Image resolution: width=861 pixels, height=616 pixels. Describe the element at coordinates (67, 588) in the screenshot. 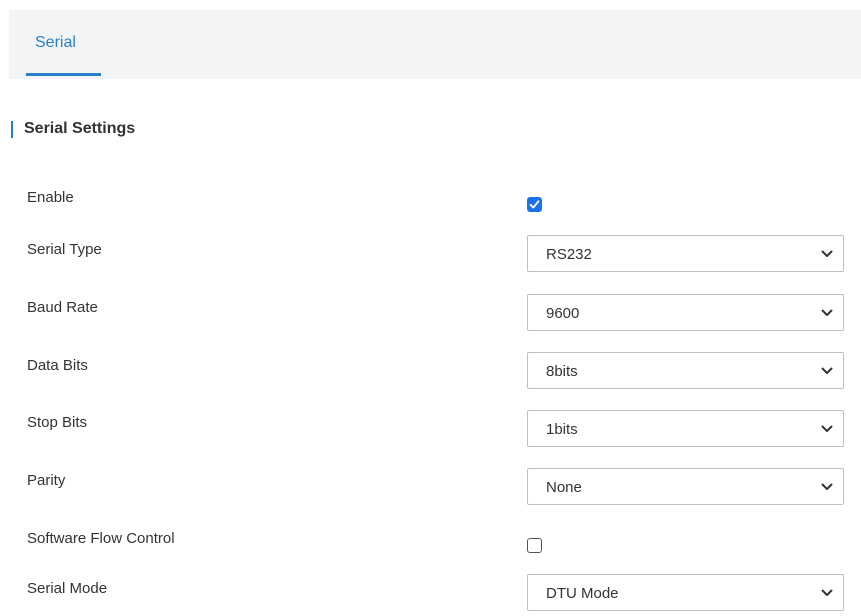

I see `serial-mode-label: Serial Mode` at that location.